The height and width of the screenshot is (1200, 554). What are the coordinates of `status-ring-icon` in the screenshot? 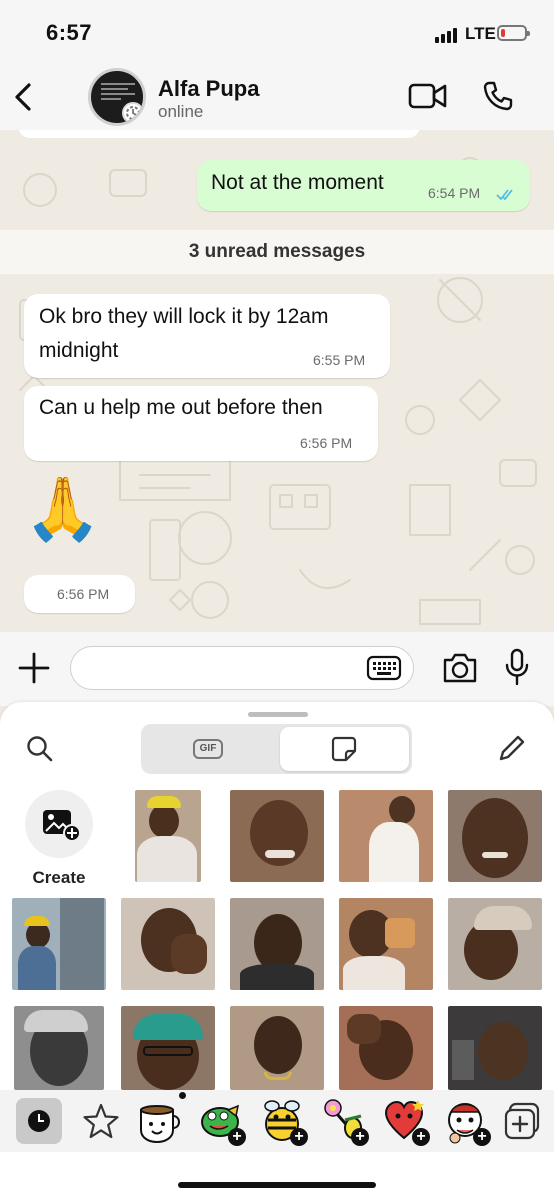 It's located at (132, 112).